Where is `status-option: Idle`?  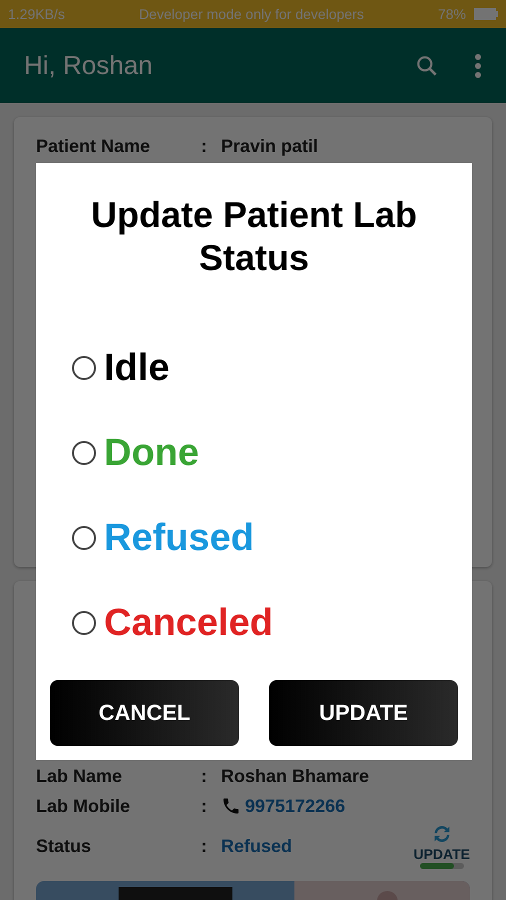
status-option: Idle is located at coordinates (265, 368).